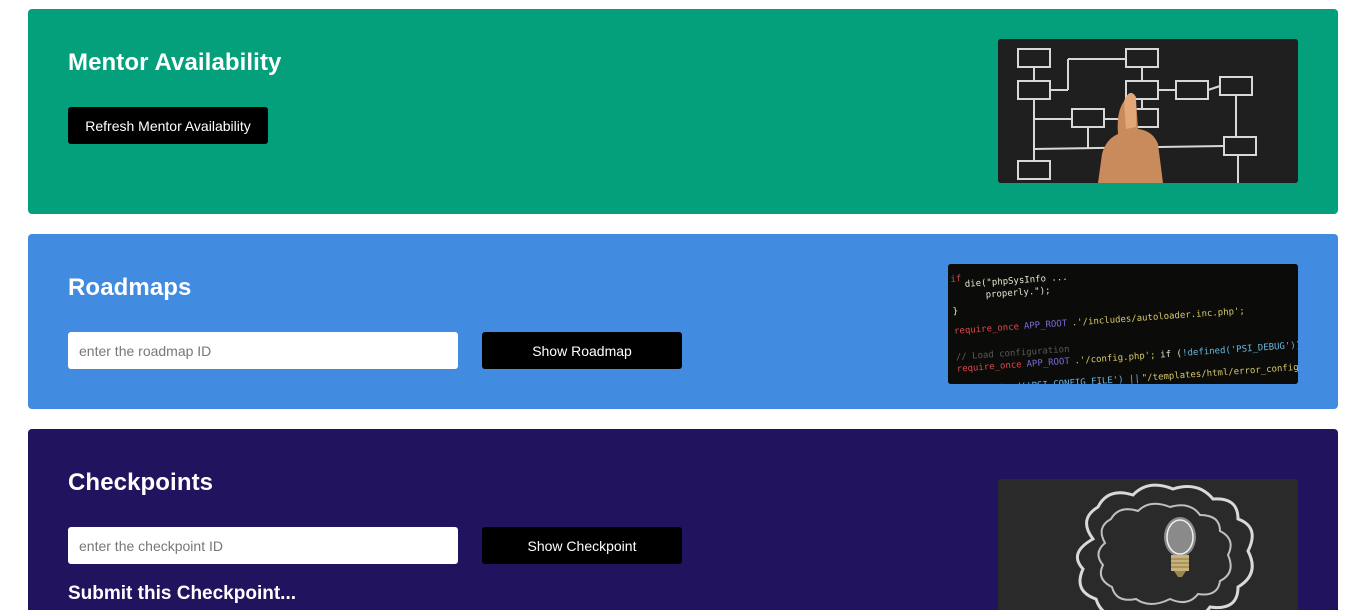 This screenshot has width=1361, height=610. I want to click on svg-text: if (, so click(1171, 354).